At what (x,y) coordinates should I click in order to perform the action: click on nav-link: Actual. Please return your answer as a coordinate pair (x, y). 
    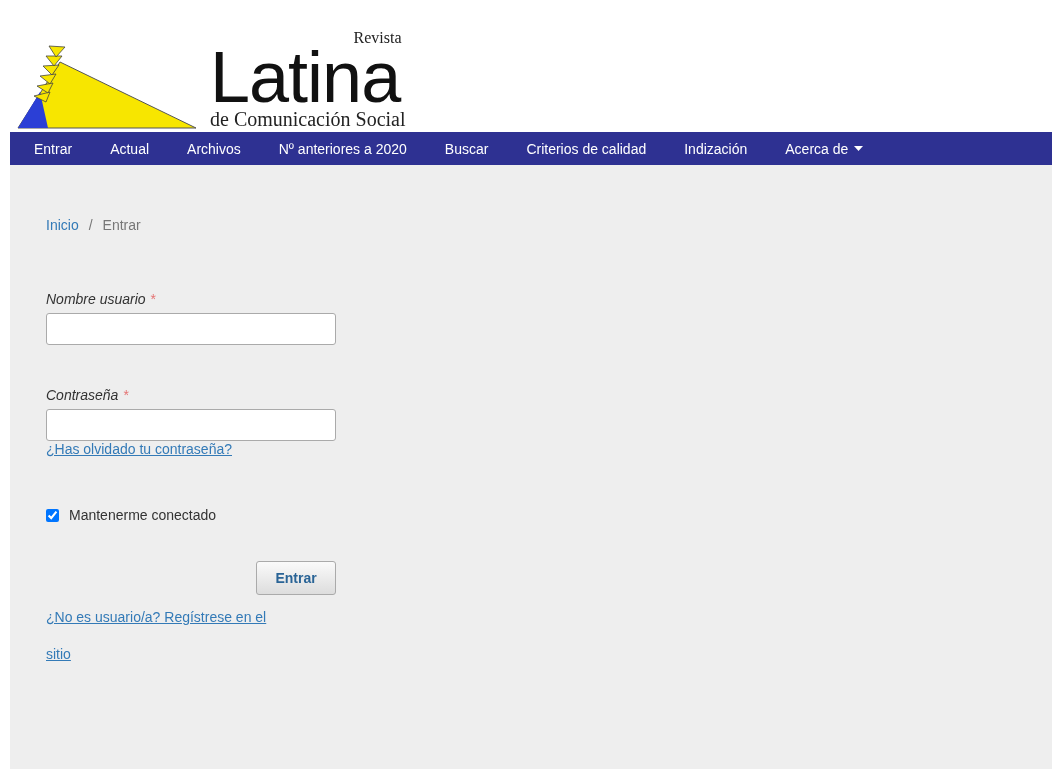
    Looking at the image, I should click on (130, 148).